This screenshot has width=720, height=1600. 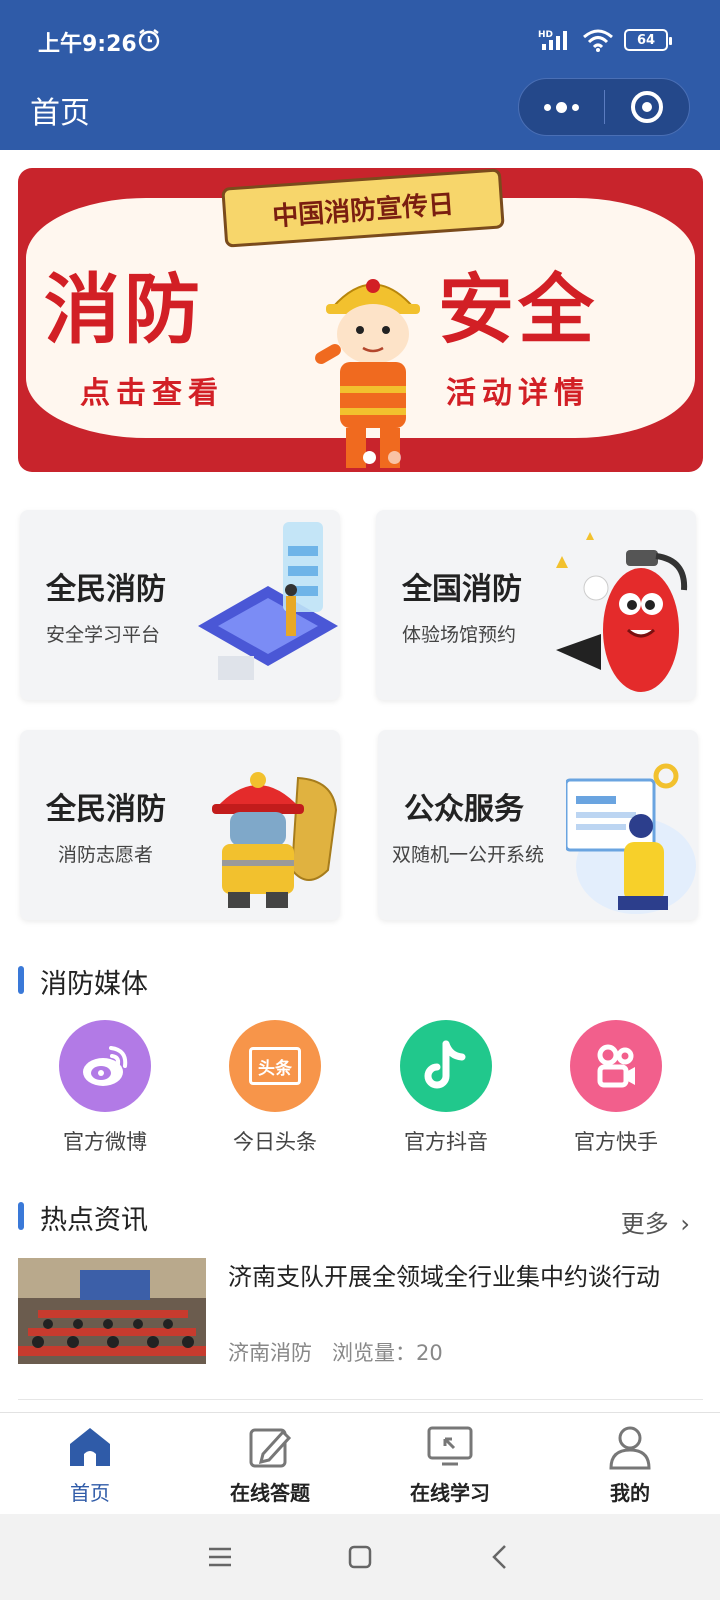 I want to click on toutiao-icon: 头条, so click(x=275, y=1066).